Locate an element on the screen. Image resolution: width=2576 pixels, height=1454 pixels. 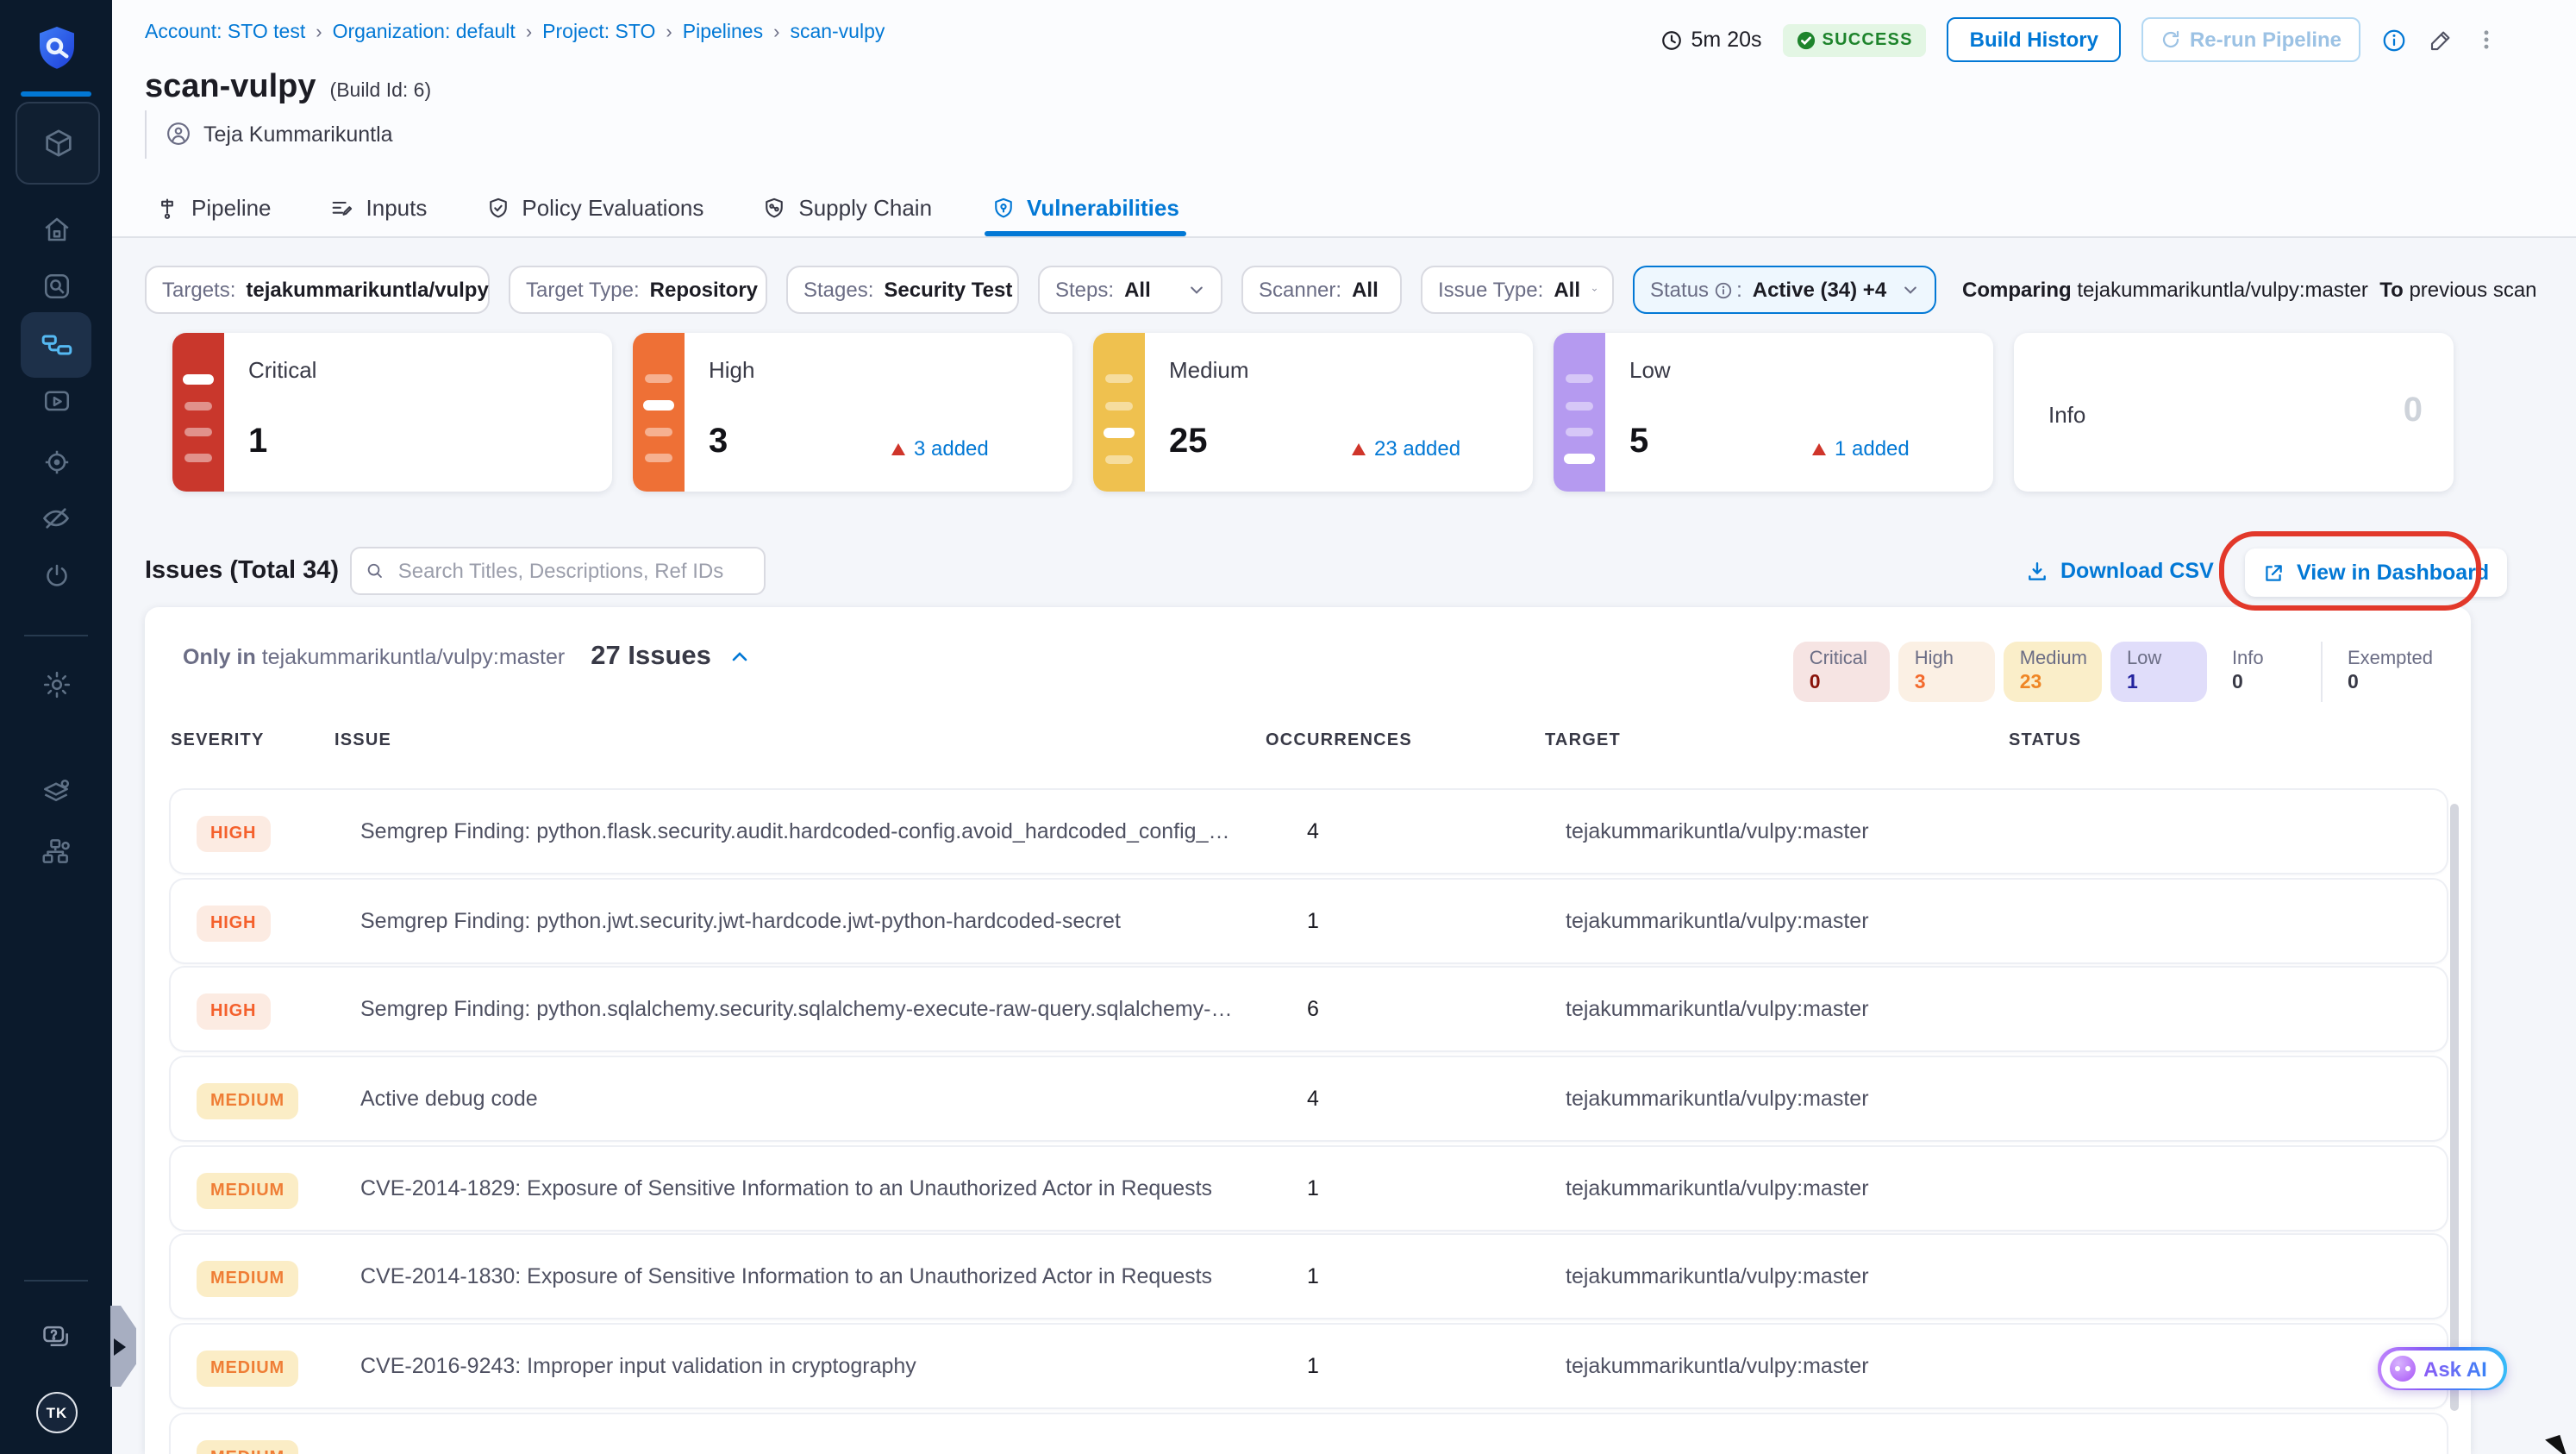
breadcrumb-org: Organization: default is located at coordinates (424, 32).